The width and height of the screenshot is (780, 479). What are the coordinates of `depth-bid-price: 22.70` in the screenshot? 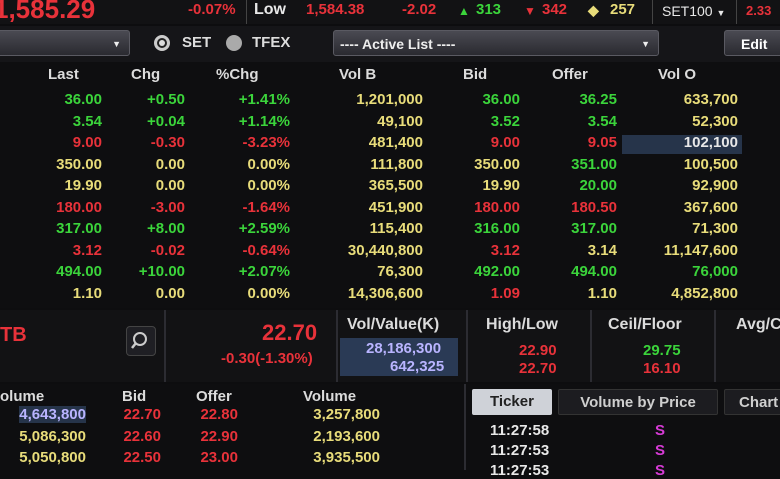 It's located at (142, 414).